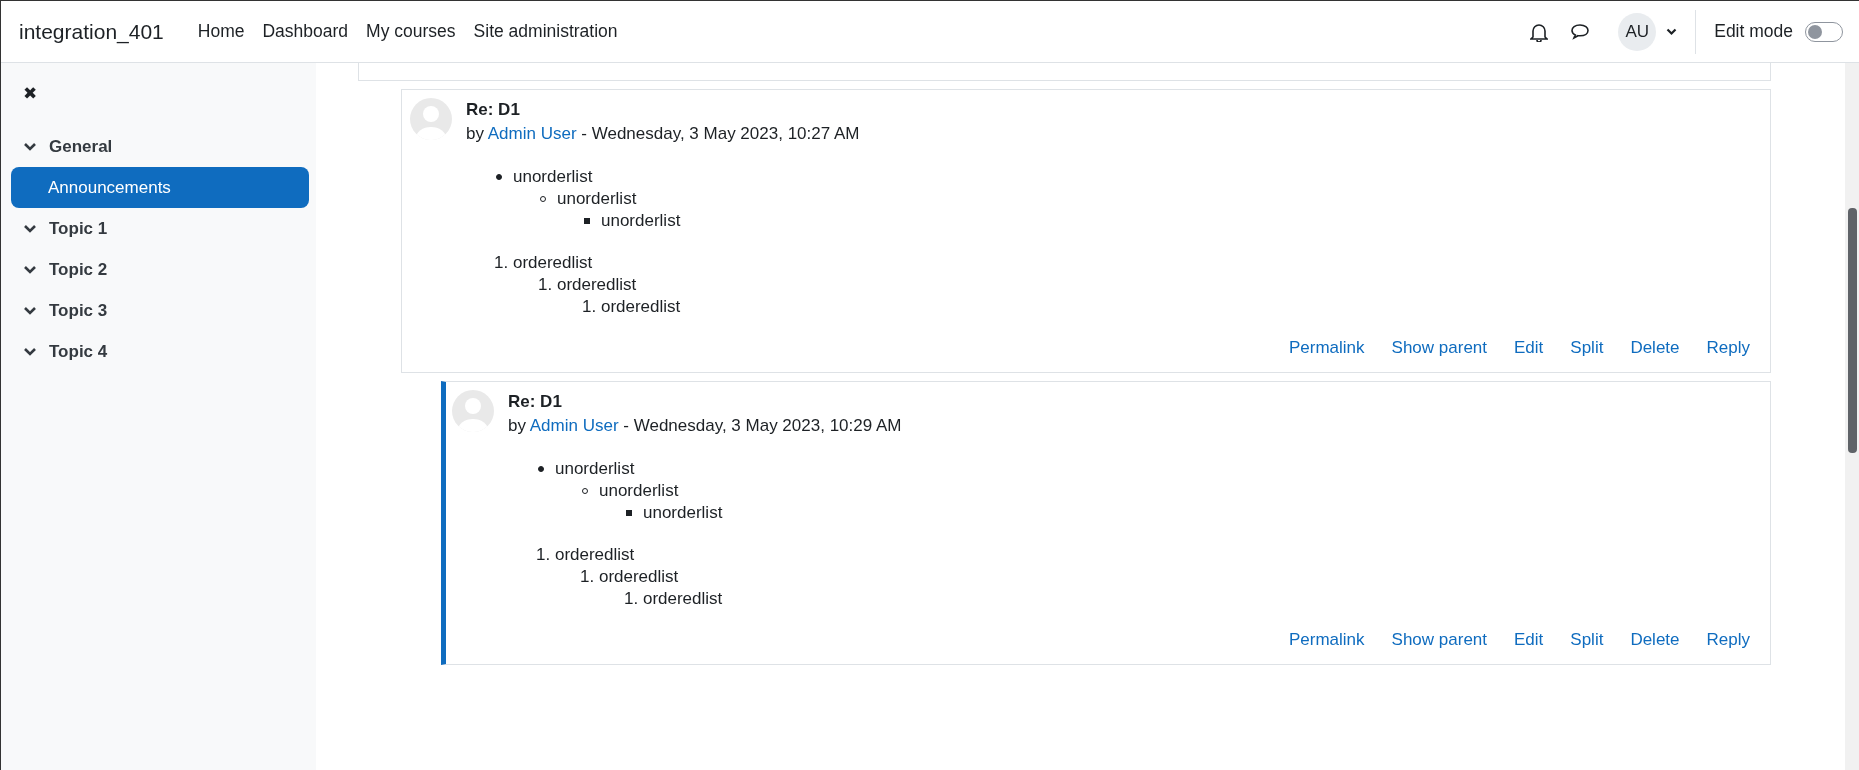 The height and width of the screenshot is (770, 1859). I want to click on section-row: Topic 4, so click(160, 351).